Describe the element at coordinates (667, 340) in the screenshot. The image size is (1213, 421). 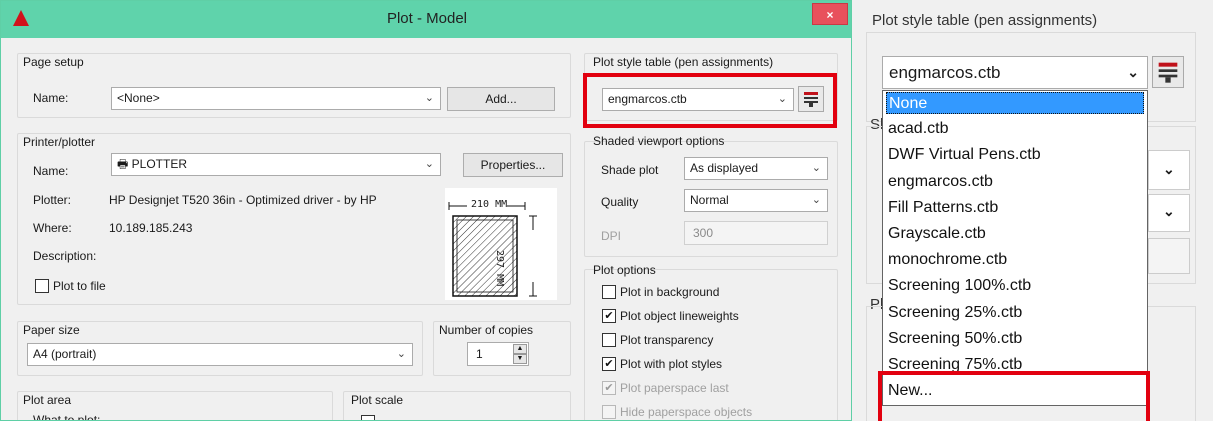
I see `plot-option-label: Plot transparency` at that location.